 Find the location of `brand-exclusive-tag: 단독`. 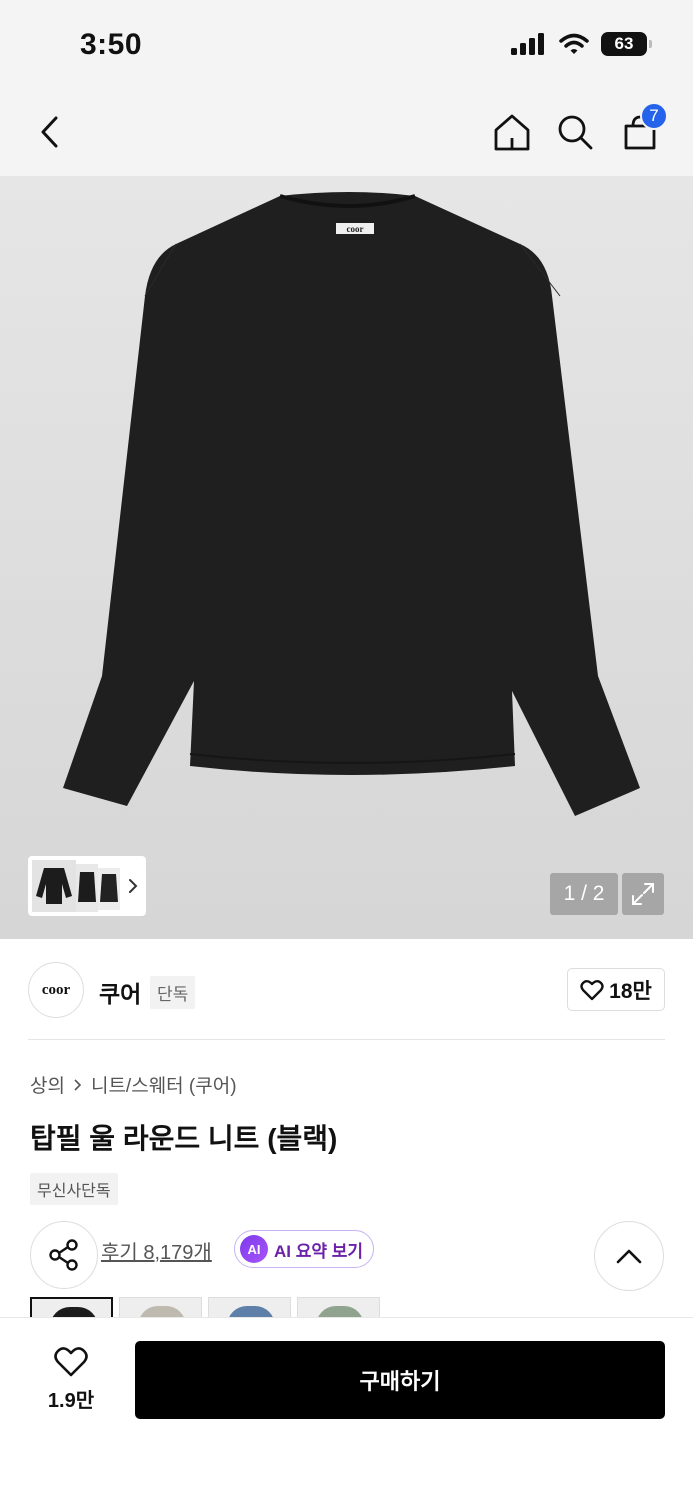

brand-exclusive-tag: 단독 is located at coordinates (173, 992).